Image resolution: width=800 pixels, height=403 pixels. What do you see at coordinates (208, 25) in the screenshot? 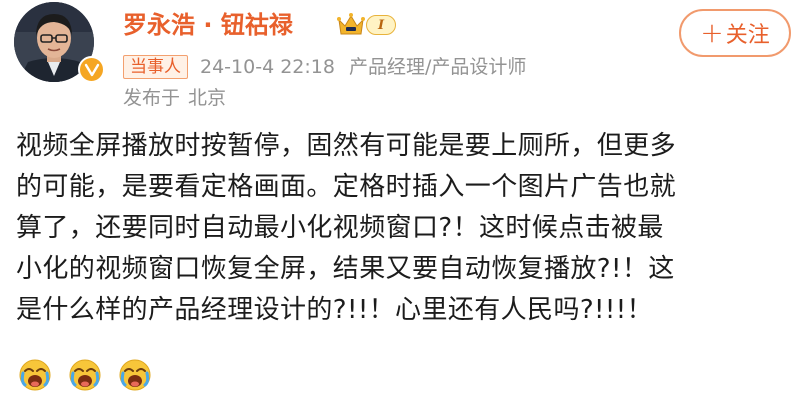
I see `username: 罗永浩 · 钮祜禄` at bounding box center [208, 25].